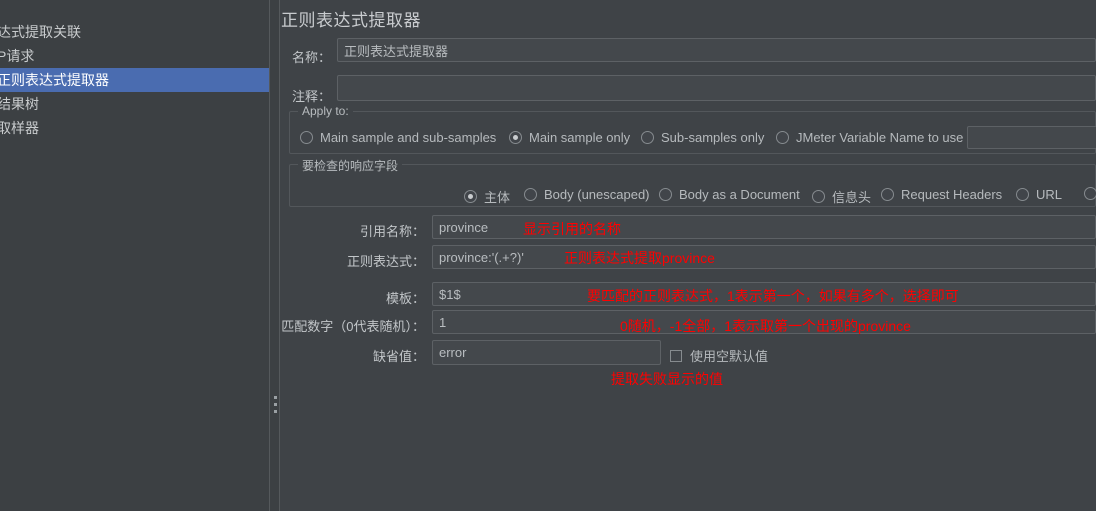 The image size is (1096, 511). What do you see at coordinates (405, 298) in the screenshot?
I see `template-label: 模板：` at bounding box center [405, 298].